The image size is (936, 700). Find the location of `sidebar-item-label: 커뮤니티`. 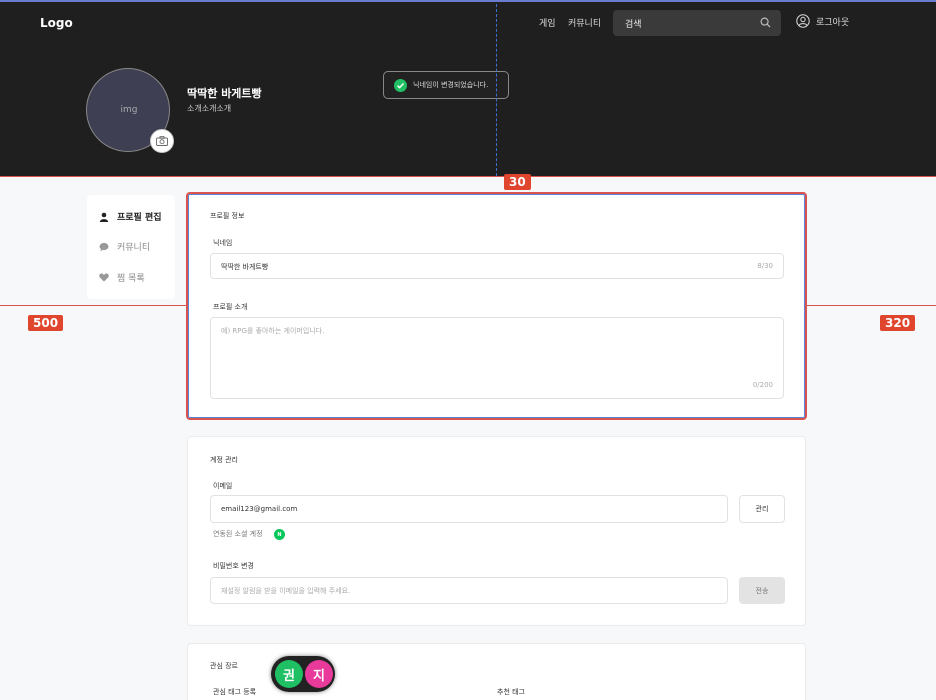

sidebar-item-label: 커뮤니티 is located at coordinates (134, 248).